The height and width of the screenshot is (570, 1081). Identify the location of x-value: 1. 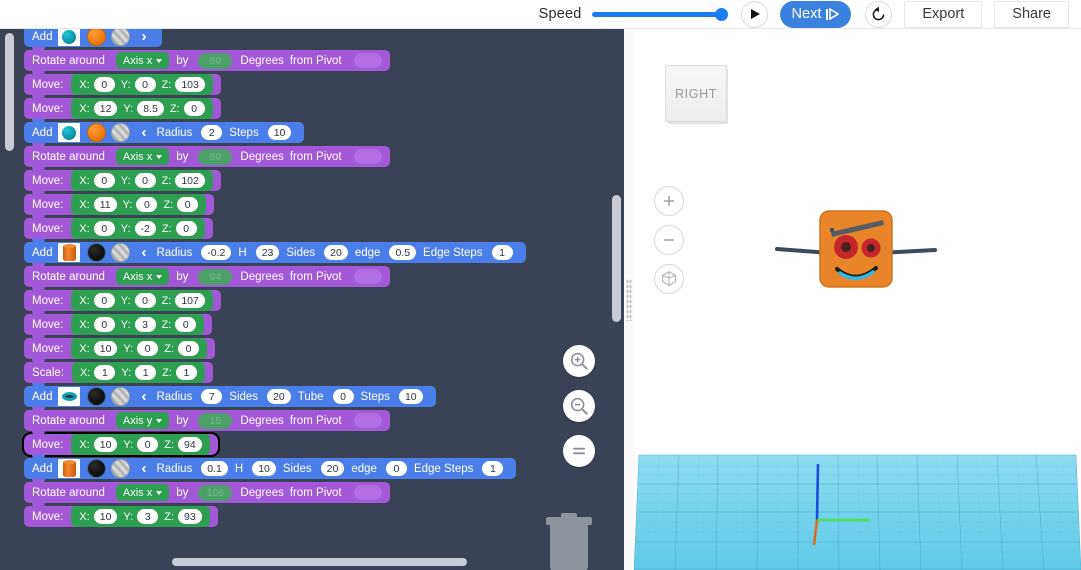
(105, 372).